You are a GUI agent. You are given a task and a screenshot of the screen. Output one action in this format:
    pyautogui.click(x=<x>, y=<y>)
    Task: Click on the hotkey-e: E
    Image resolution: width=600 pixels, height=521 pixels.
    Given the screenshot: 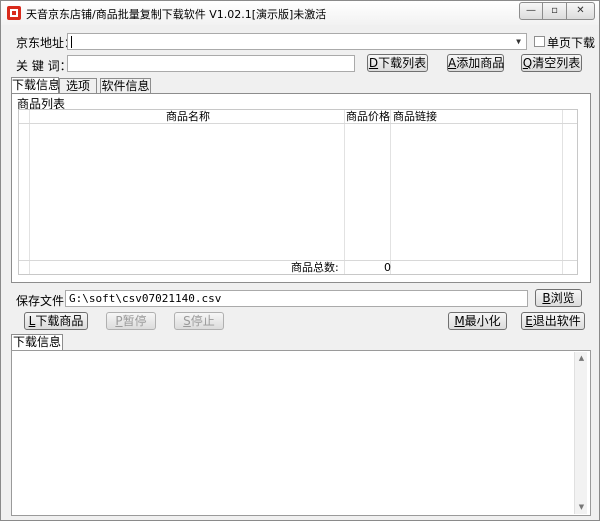 What is the action you would take?
    pyautogui.click(x=529, y=321)
    